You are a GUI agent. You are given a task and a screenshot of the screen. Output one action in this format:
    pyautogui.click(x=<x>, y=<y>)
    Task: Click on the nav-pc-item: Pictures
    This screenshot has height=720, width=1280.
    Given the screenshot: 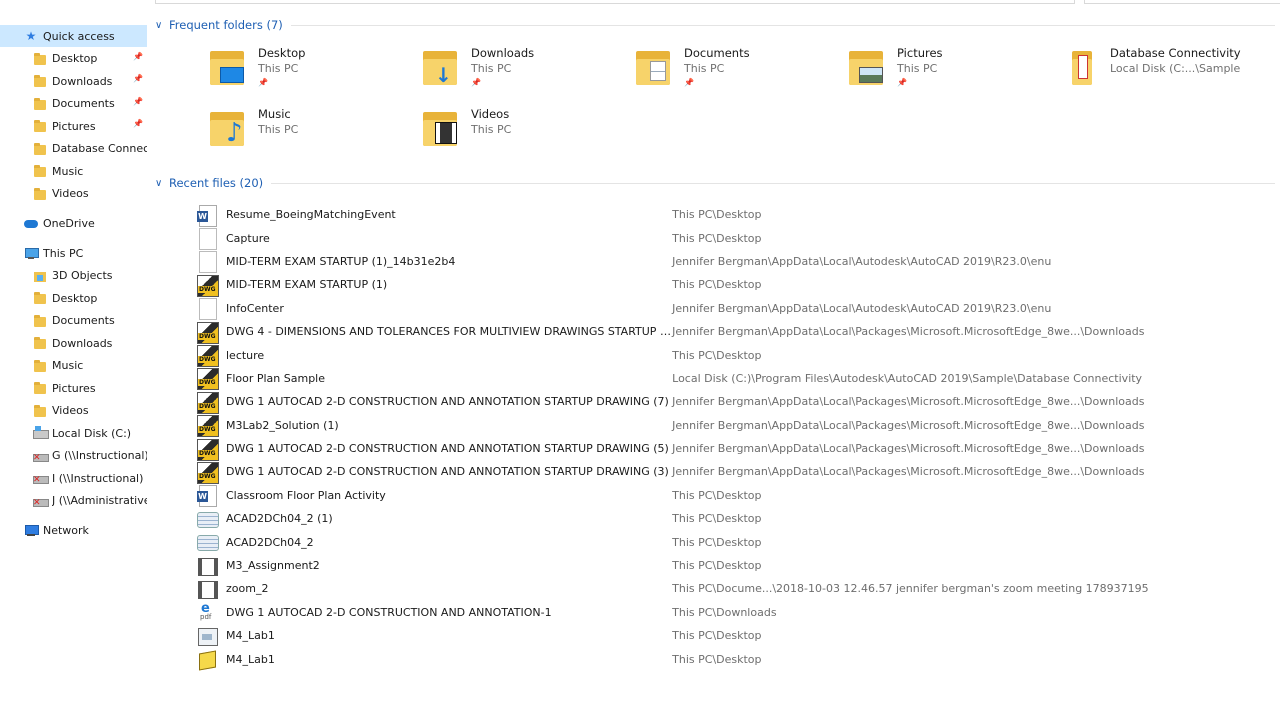 What is the action you would take?
    pyautogui.click(x=73, y=388)
    